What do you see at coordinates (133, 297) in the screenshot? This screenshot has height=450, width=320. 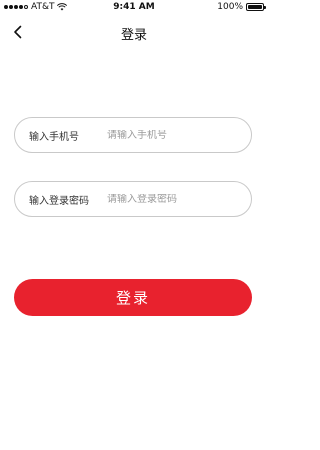 I see `login-button: 登录` at bounding box center [133, 297].